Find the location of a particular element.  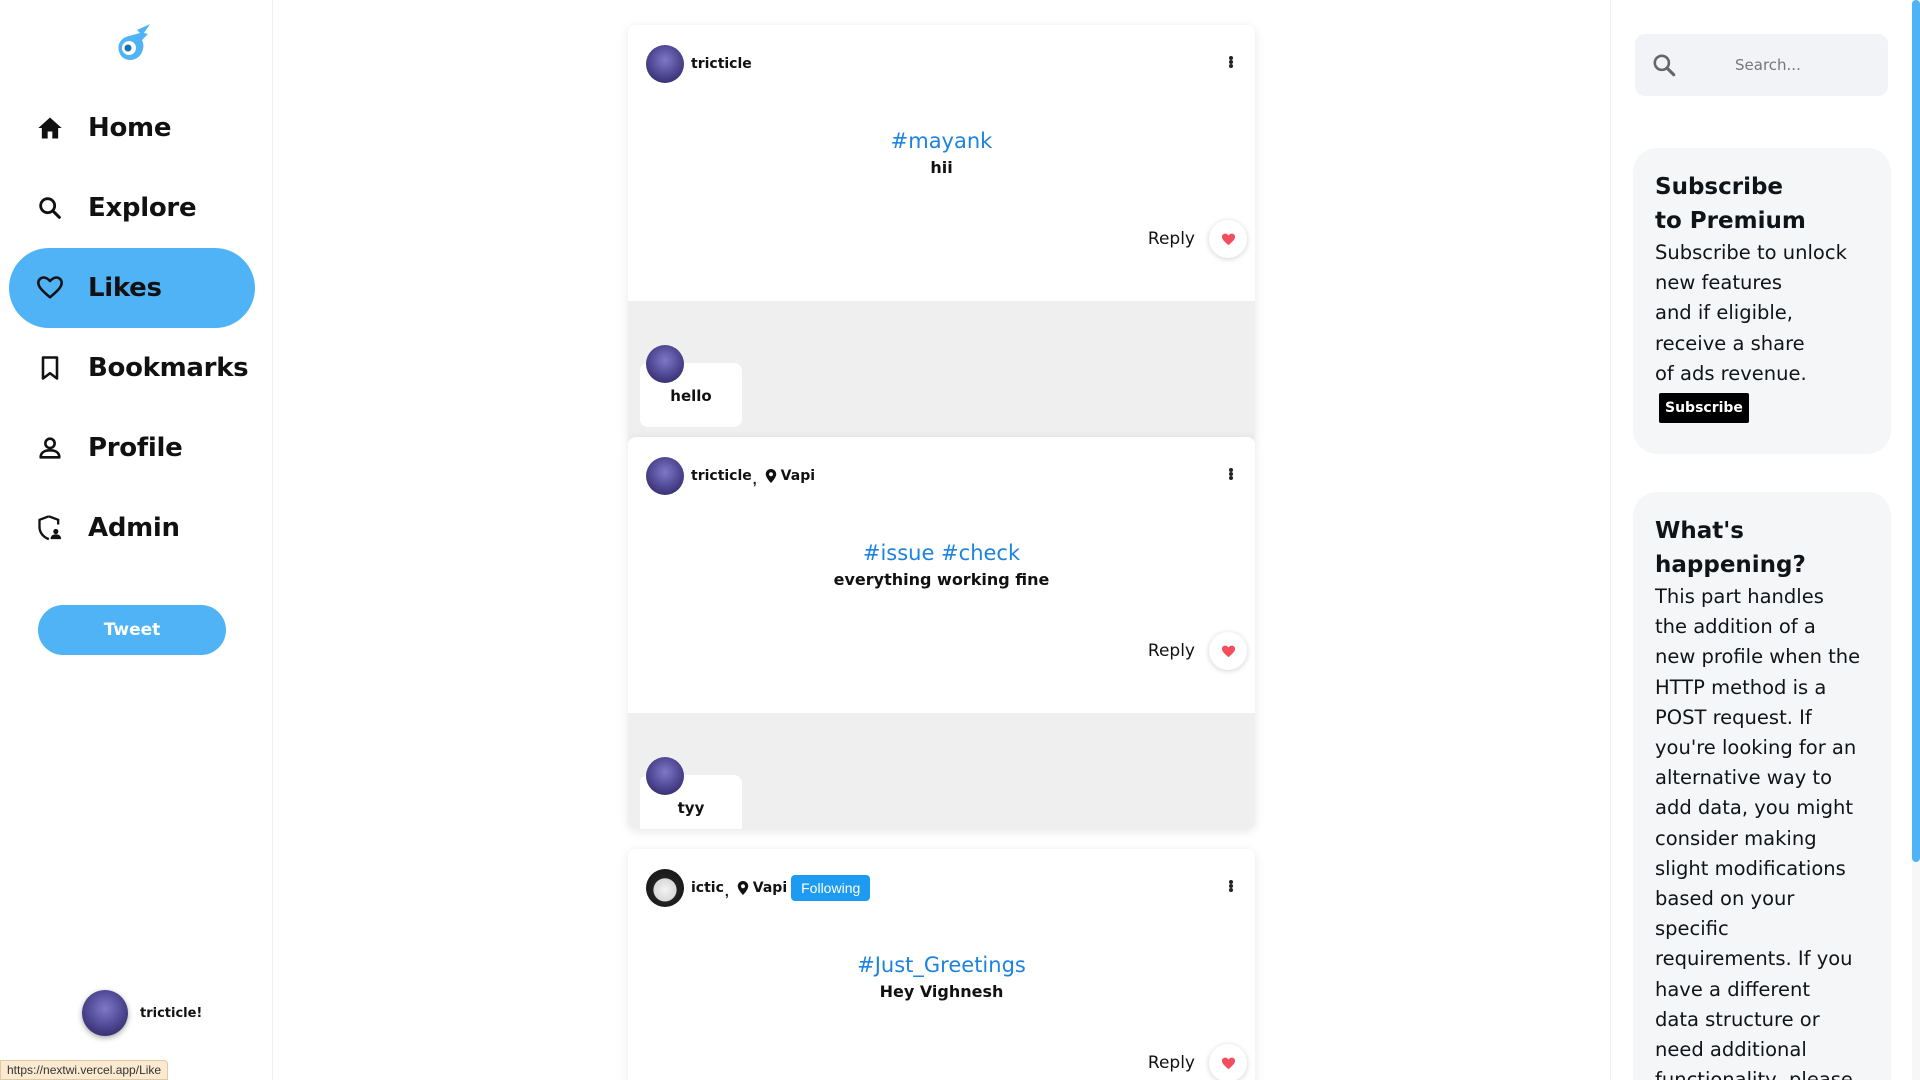

comment-text: tyy is located at coordinates (691, 808).